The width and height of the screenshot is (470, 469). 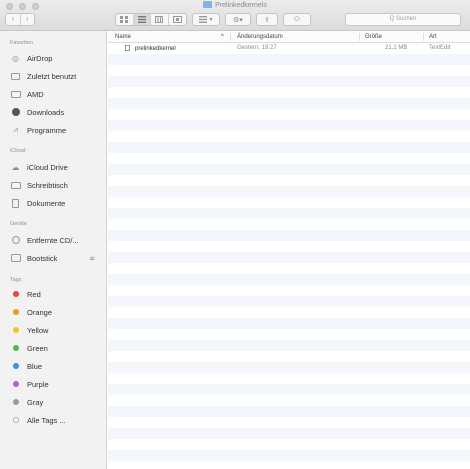 What do you see at coordinates (92, 258) in the screenshot?
I see `eject-icon: ⏏` at bounding box center [92, 258].